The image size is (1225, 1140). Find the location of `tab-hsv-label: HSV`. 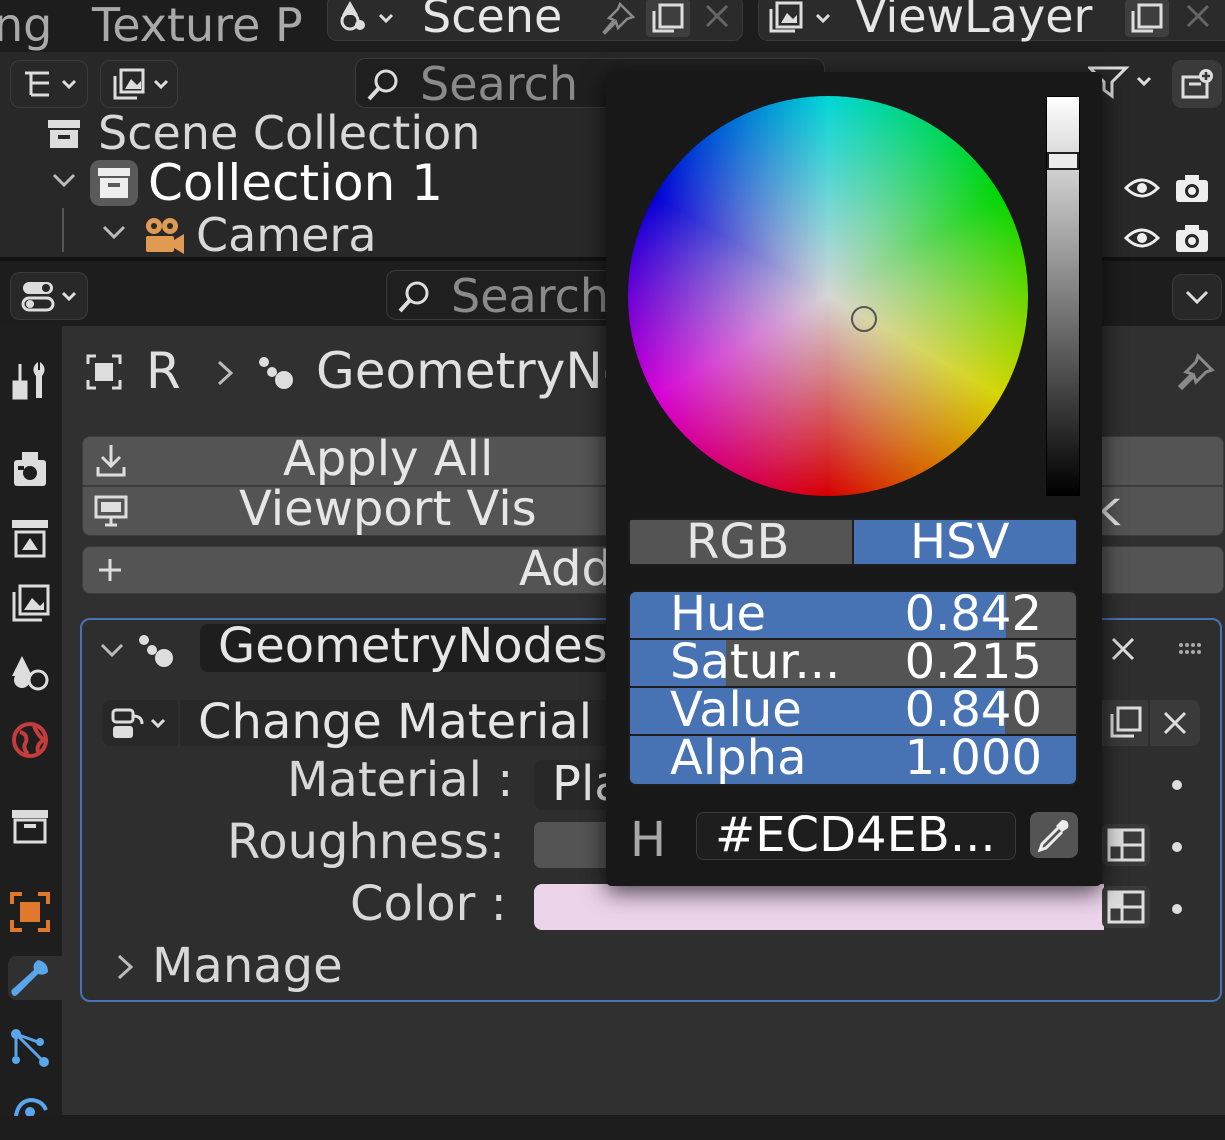

tab-hsv-label: HSV is located at coordinates (960, 542).